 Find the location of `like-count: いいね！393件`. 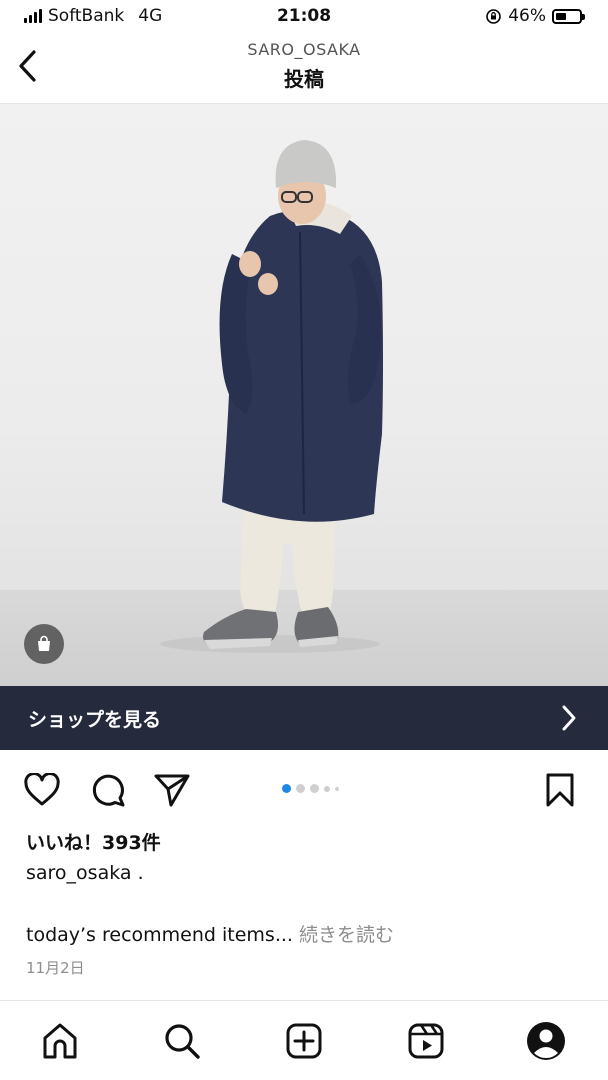

like-count: いいね！393件 is located at coordinates (93, 841).